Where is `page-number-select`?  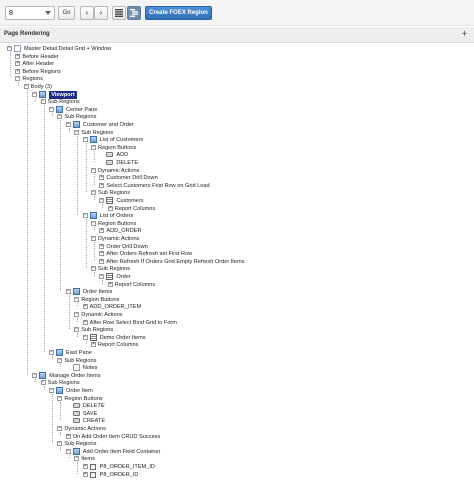
page-number-select is located at coordinates (30, 13).